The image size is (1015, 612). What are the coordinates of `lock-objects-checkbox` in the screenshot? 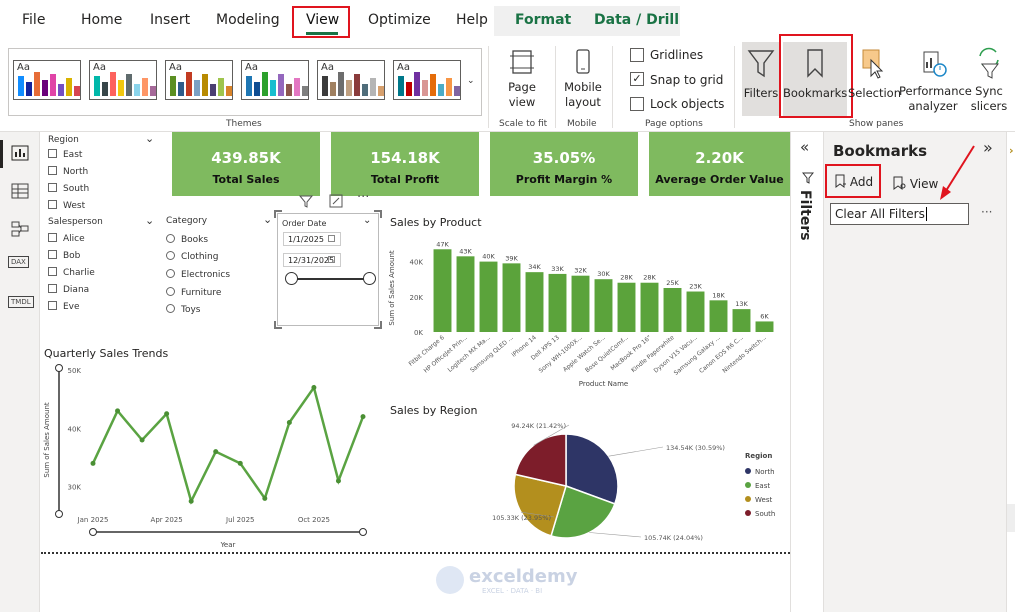 It's located at (637, 104).